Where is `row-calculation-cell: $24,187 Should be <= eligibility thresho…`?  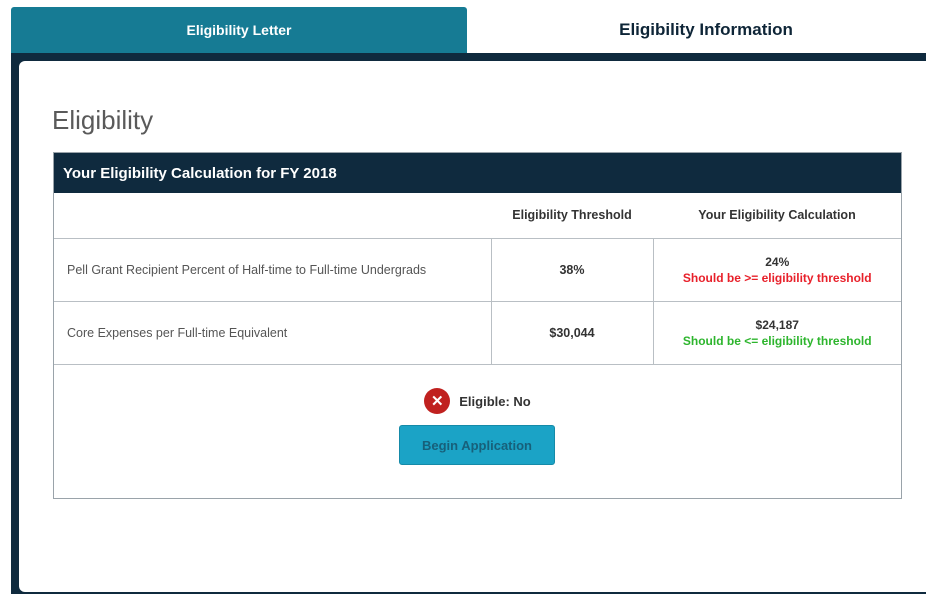
row-calculation-cell: $24,187 Should be <= eligibility thresho… is located at coordinates (777, 332).